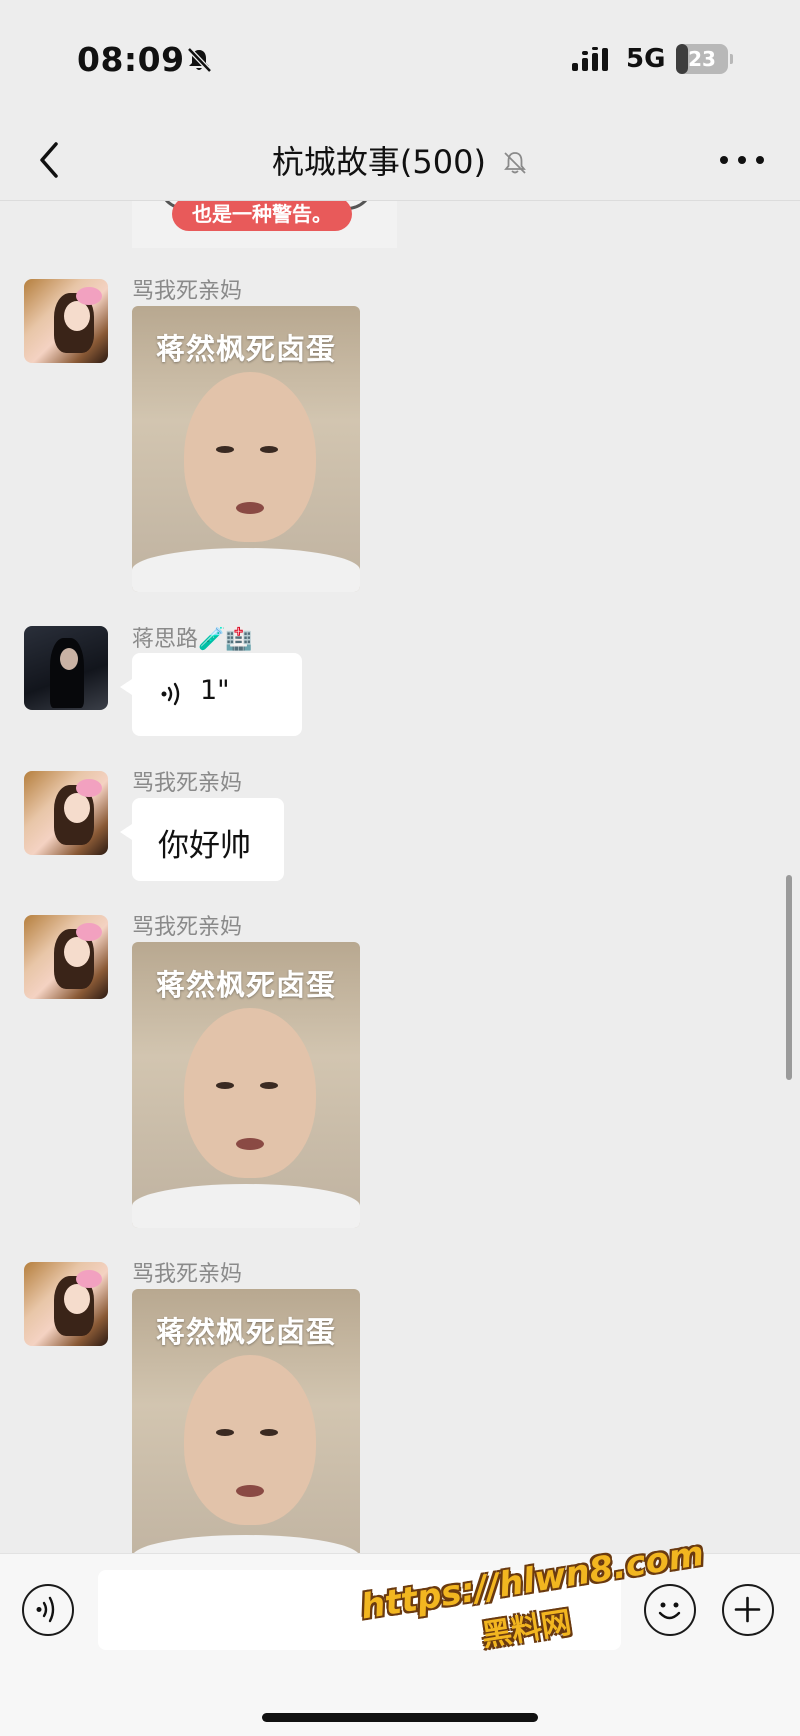 The width and height of the screenshot is (800, 1736). I want to click on voice-wave-icon, so click(170, 694).